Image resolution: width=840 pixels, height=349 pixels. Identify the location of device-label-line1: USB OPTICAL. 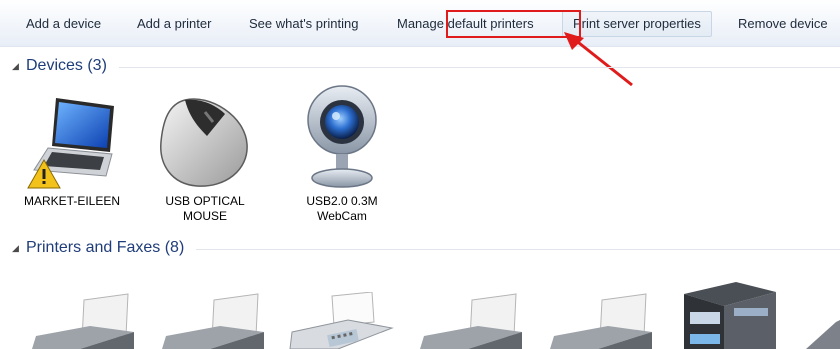
(205, 201).